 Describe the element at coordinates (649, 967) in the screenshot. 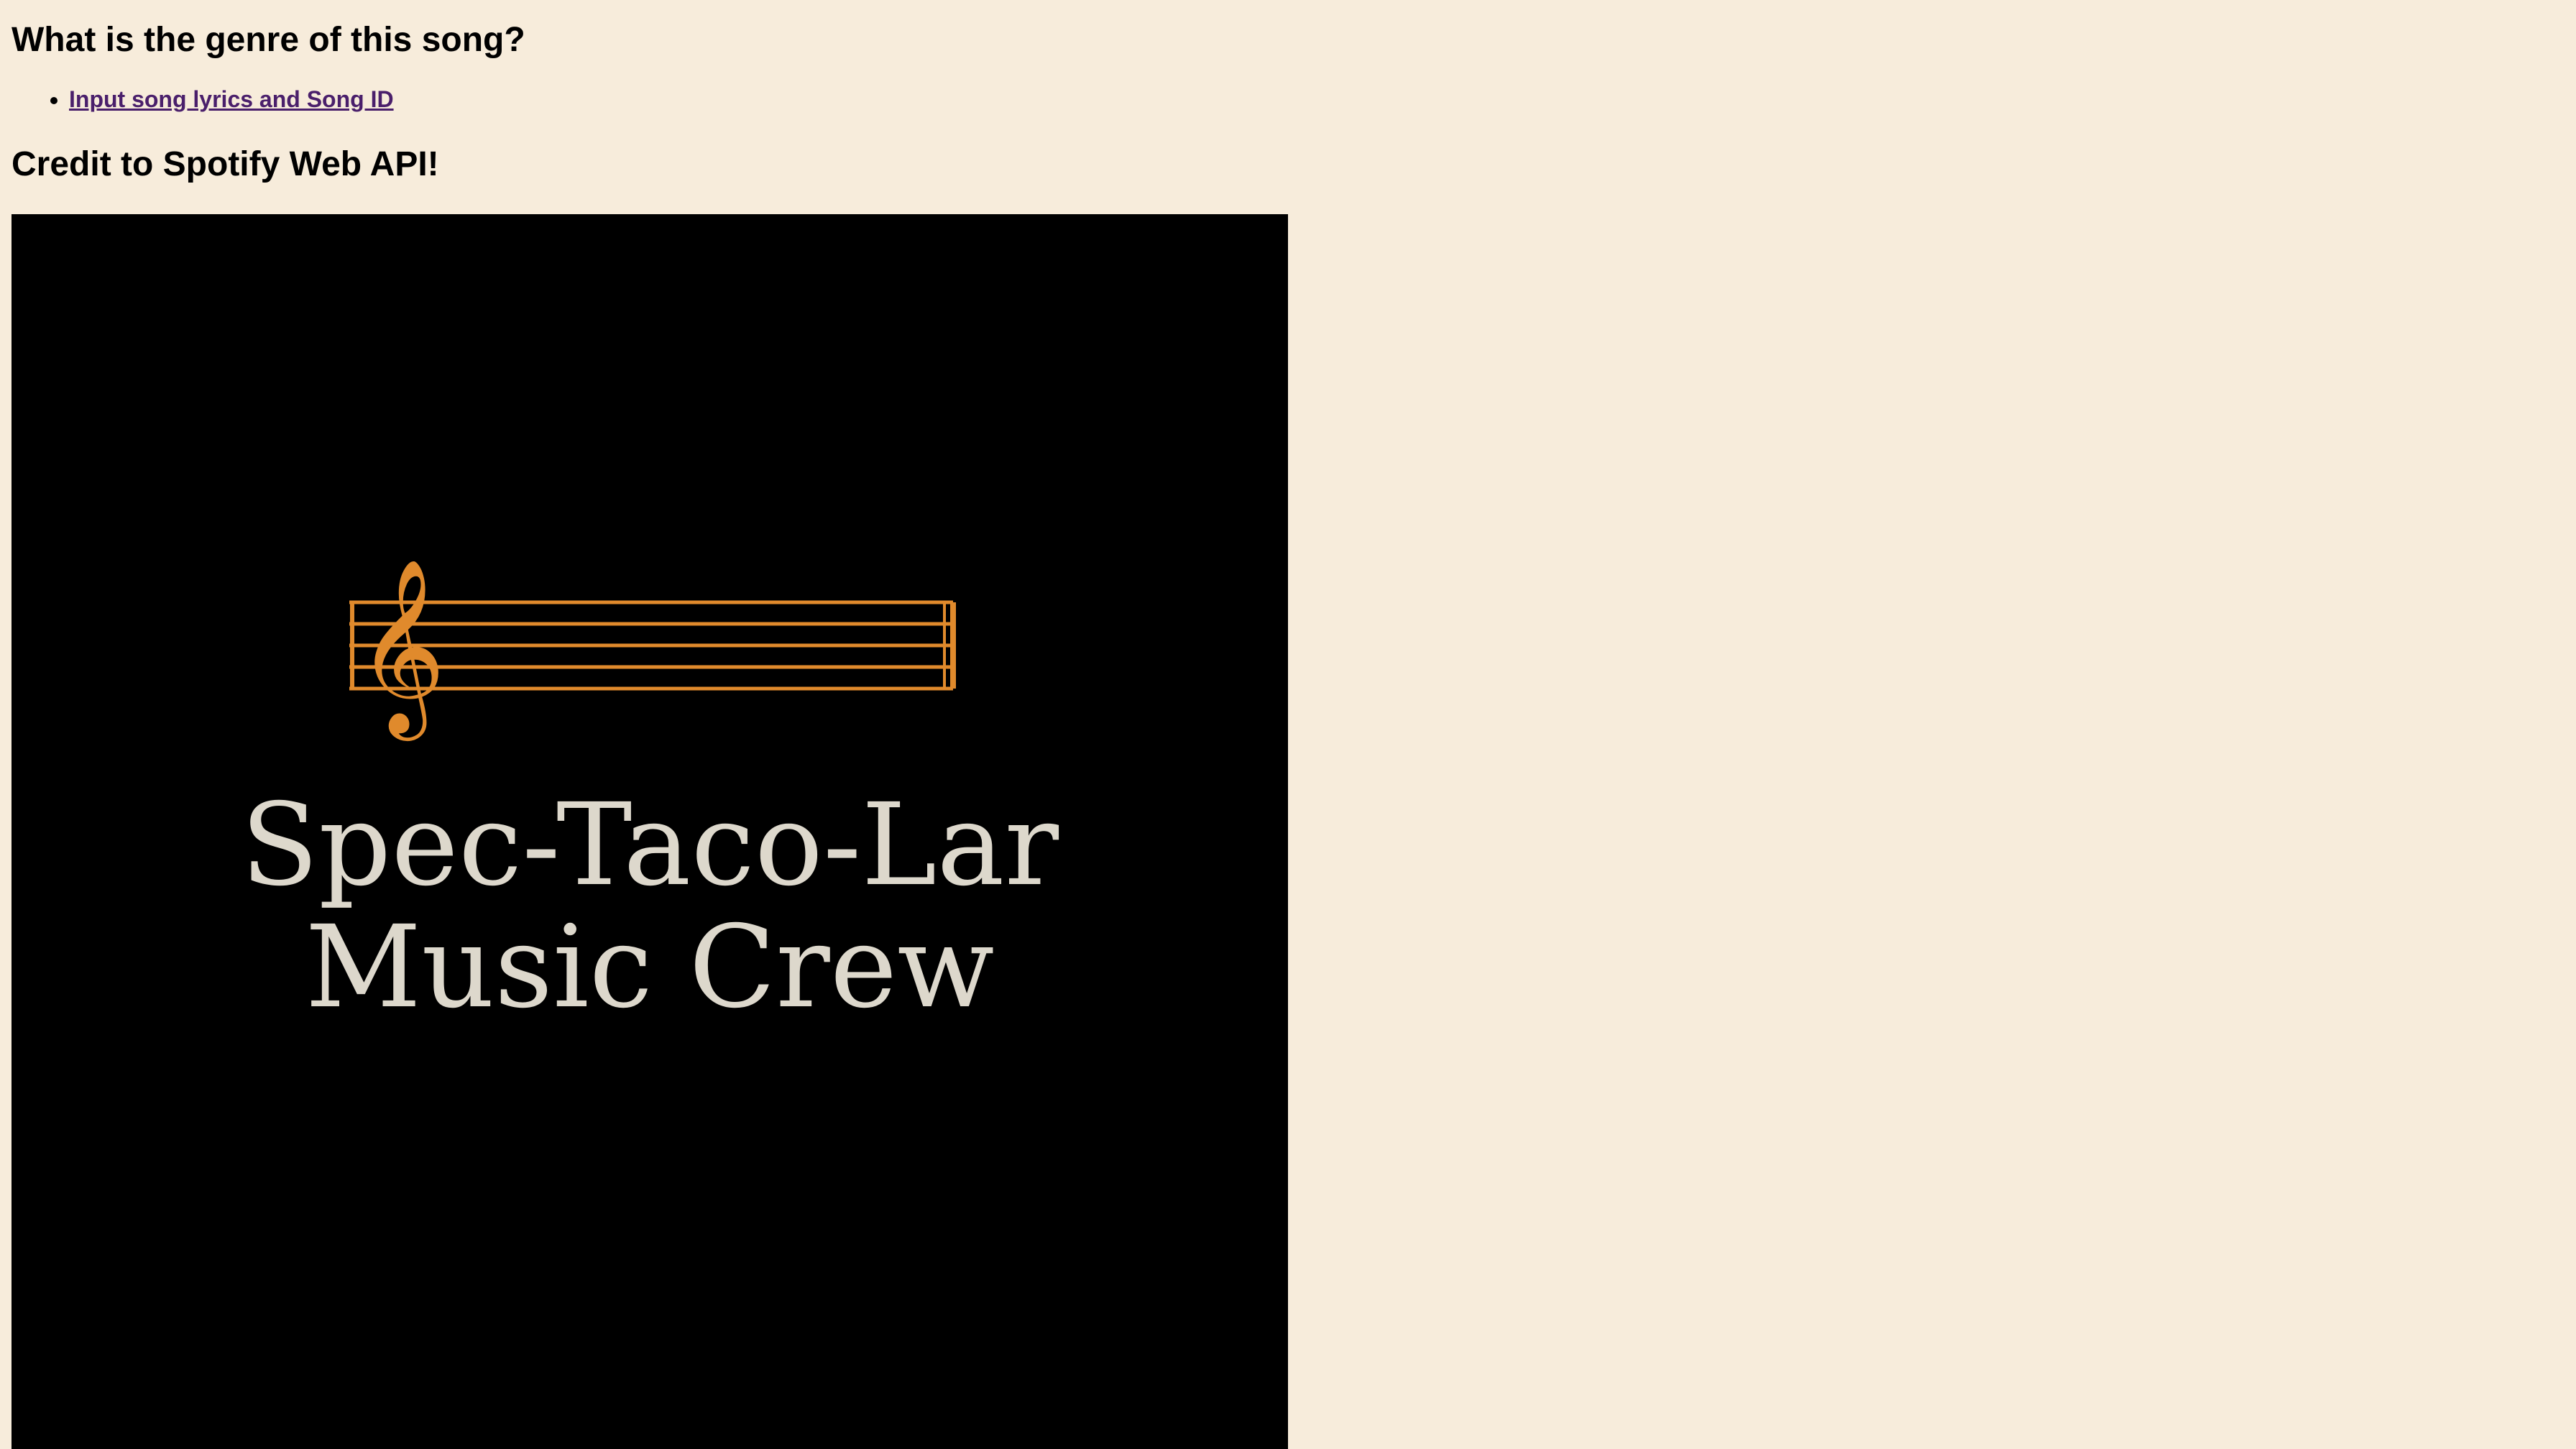

I see `logo-line-2: Music Crew` at that location.